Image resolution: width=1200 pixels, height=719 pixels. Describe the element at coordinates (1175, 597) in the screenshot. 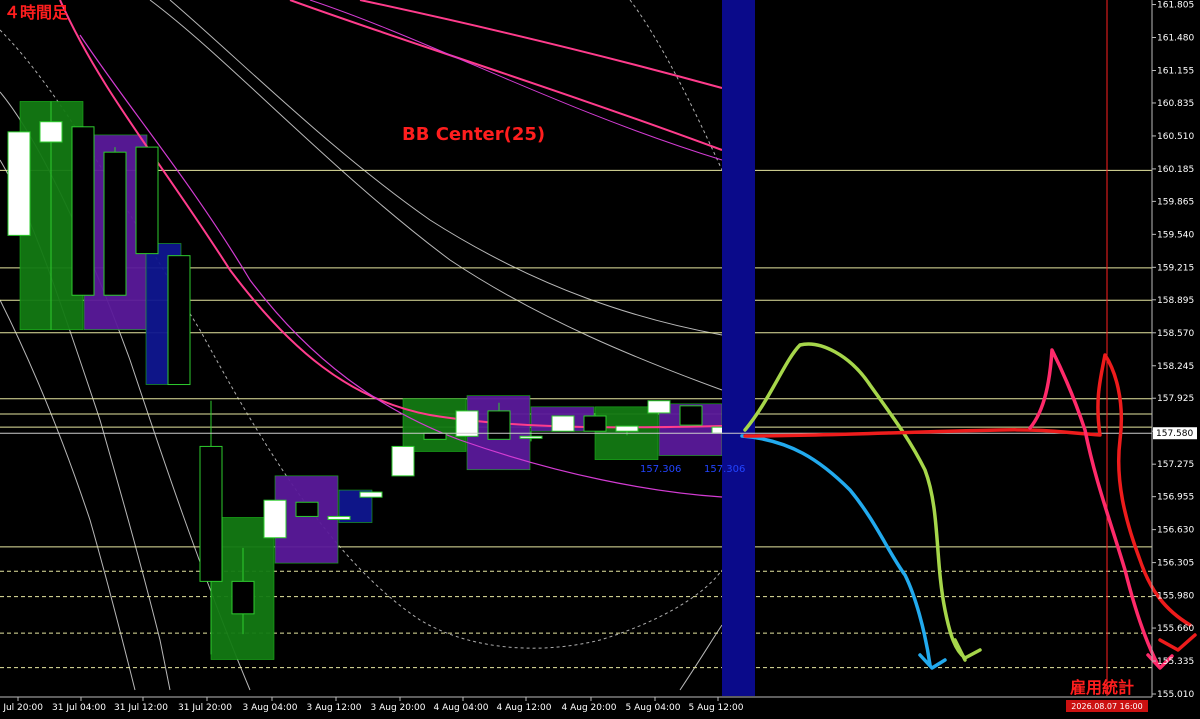

I see `price-tick-label: 155.980` at that location.